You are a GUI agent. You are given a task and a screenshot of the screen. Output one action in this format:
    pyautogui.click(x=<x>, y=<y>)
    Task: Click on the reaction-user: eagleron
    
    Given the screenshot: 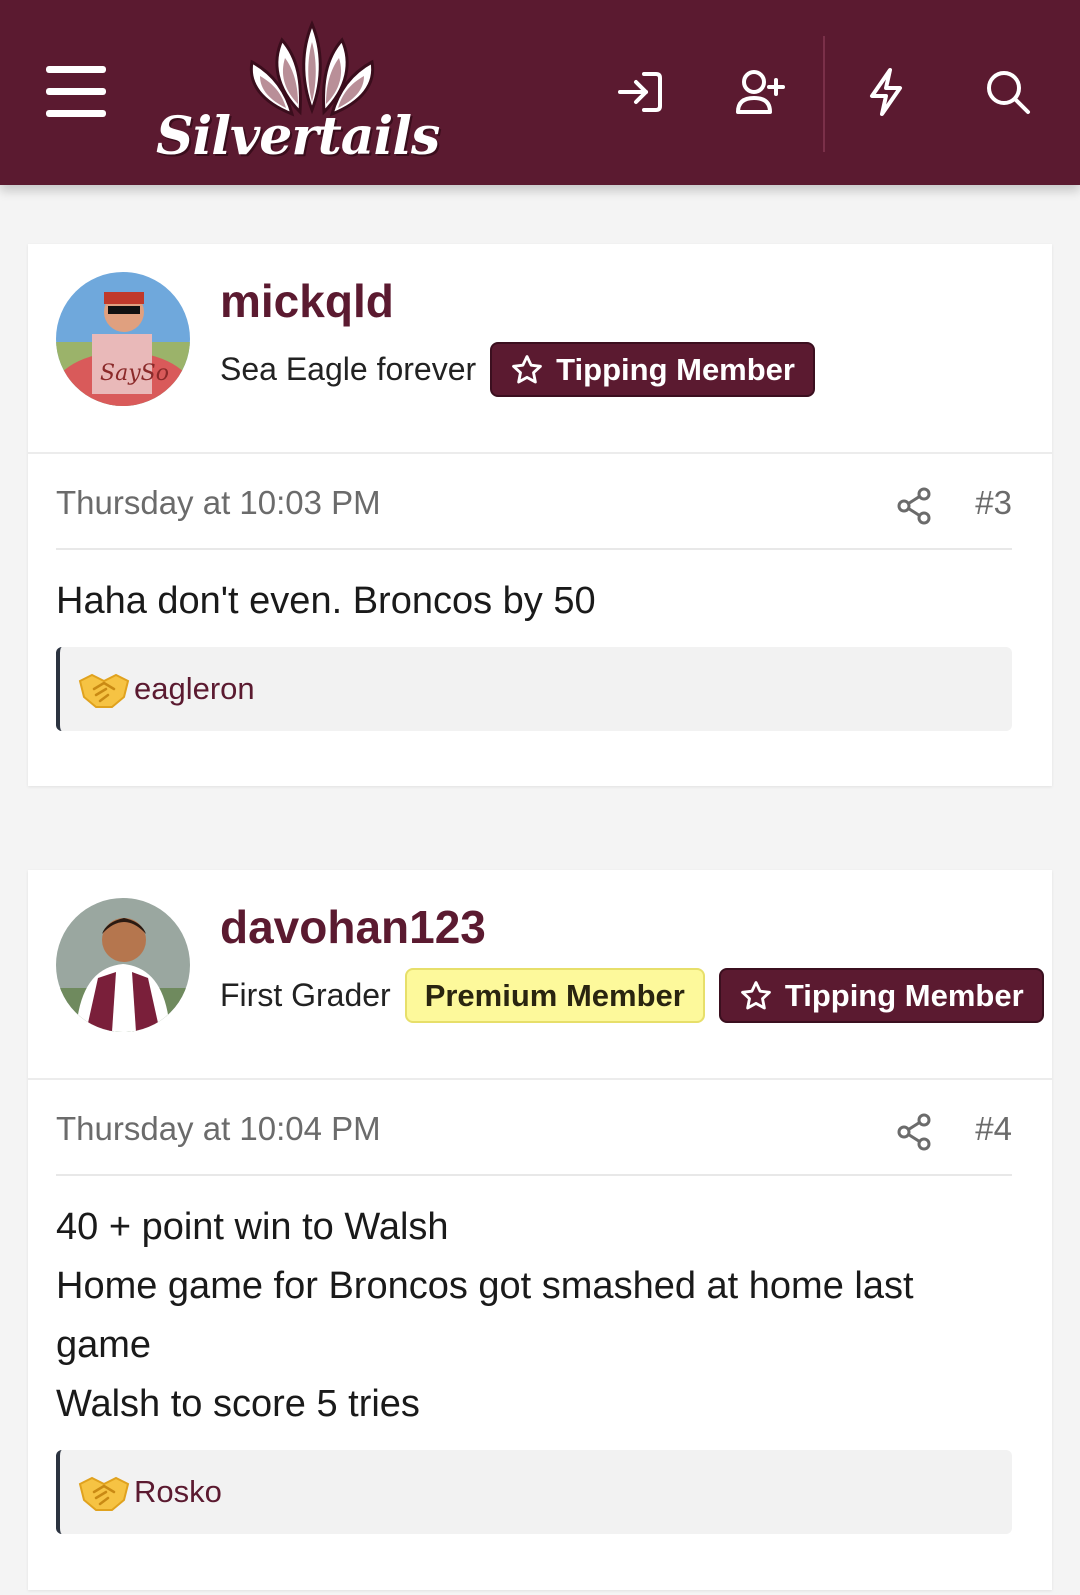 What is the action you would take?
    pyautogui.click(x=194, y=689)
    